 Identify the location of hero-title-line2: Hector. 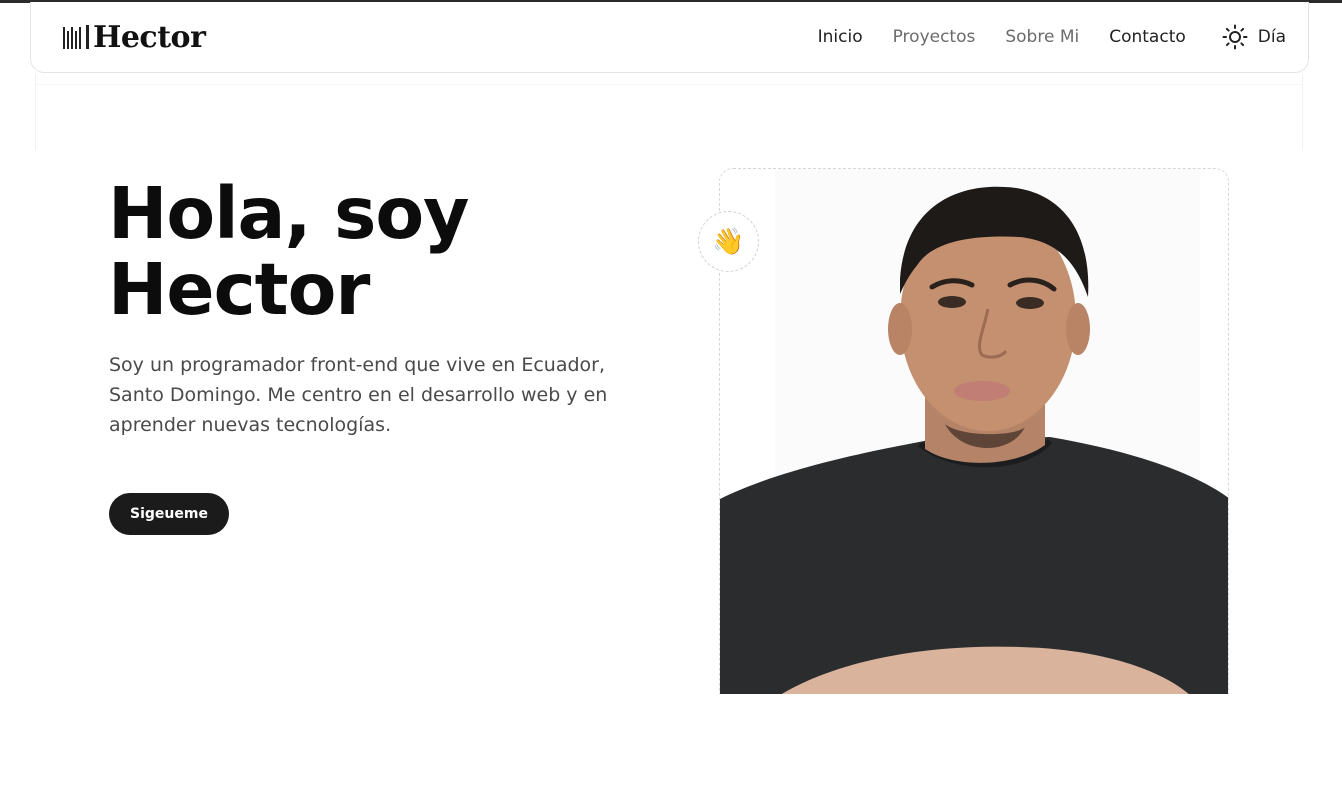
(239, 289).